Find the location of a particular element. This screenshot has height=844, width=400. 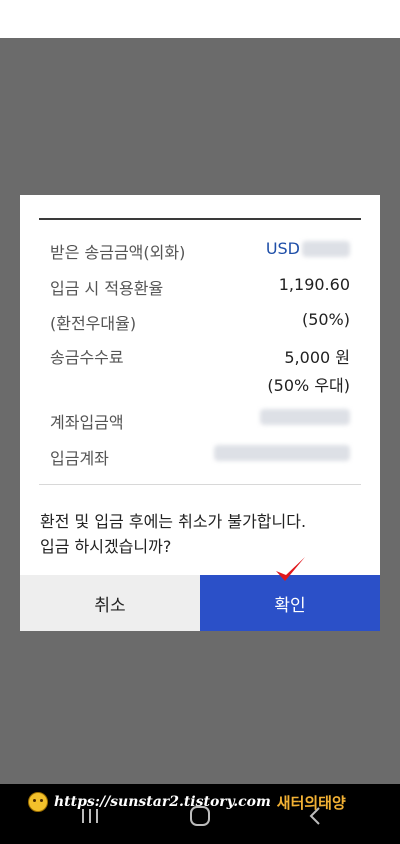

exchange-rate-label: 입금 시 적용환율 is located at coordinates (107, 288).